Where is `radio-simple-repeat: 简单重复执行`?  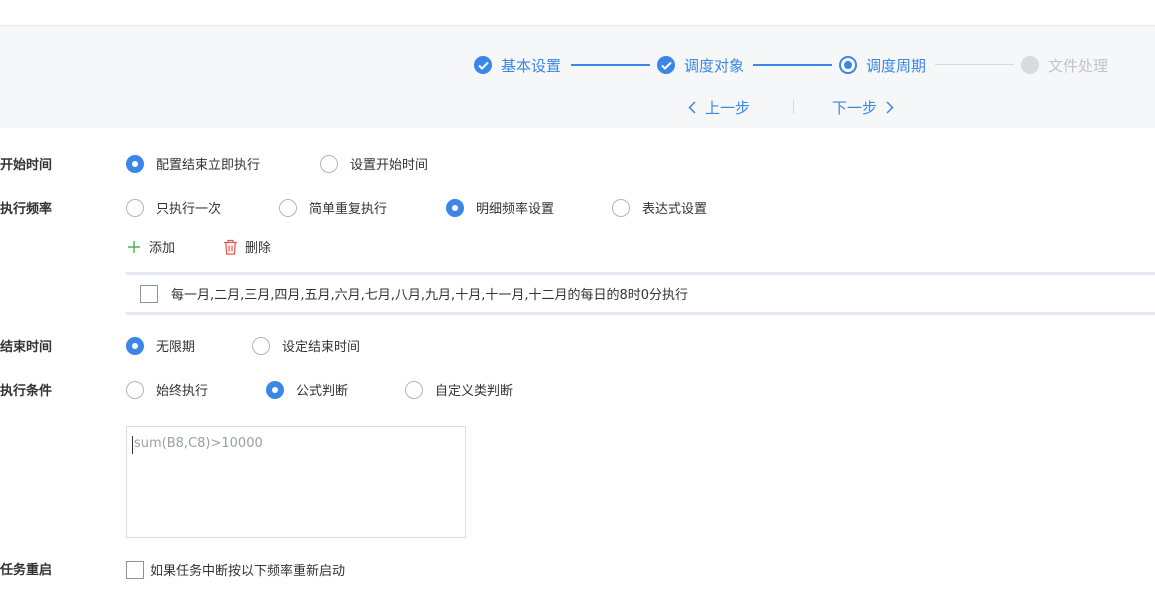 radio-simple-repeat: 简单重复执行 is located at coordinates (333, 207).